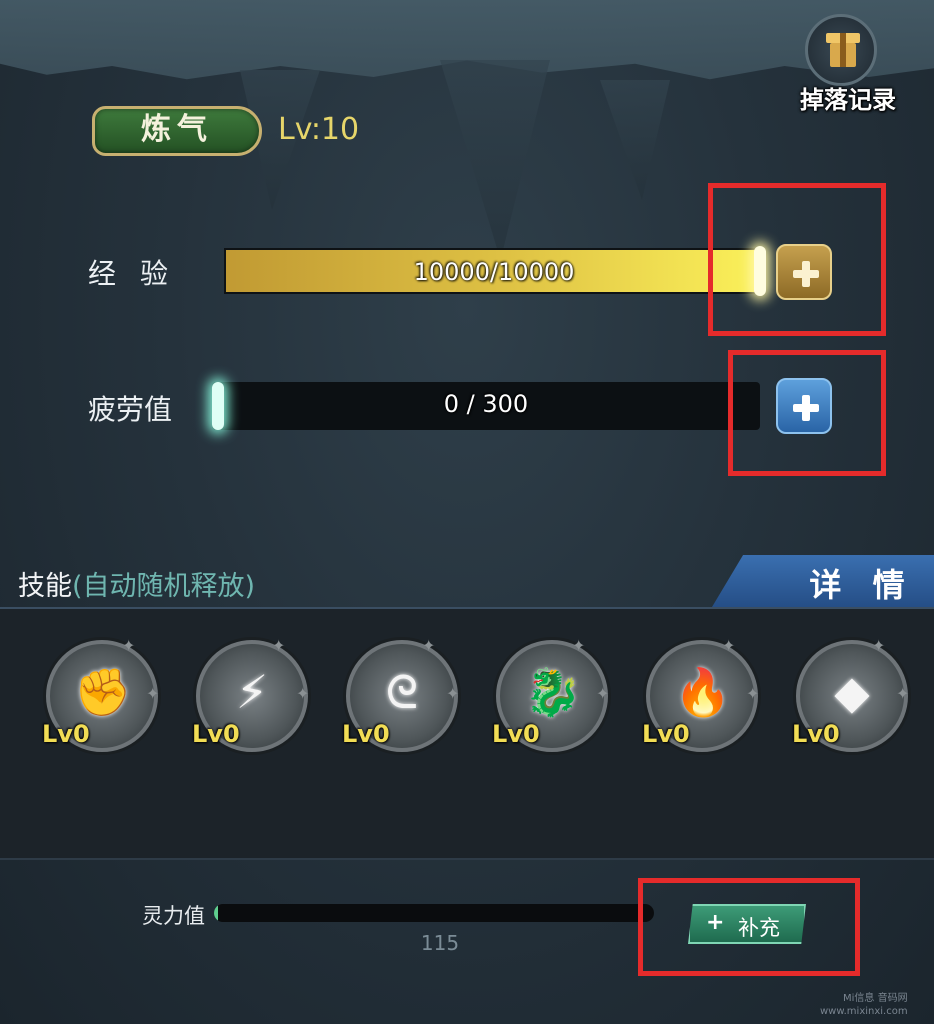 This screenshot has width=934, height=1024. I want to click on skill-slot-flame: 🔥 ✦ ✦ Lv0, so click(701, 694).